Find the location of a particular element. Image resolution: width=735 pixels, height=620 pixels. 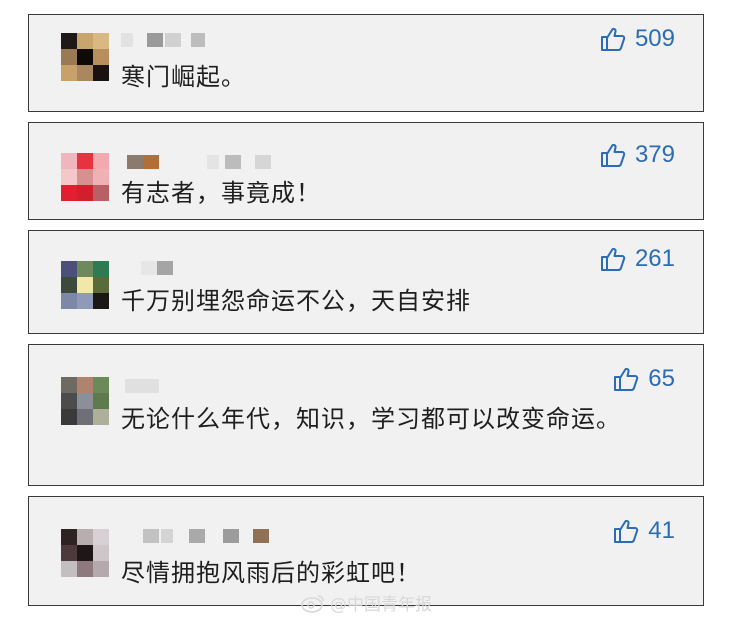

comment-text: 寒门崛起。 is located at coordinates (183, 77).